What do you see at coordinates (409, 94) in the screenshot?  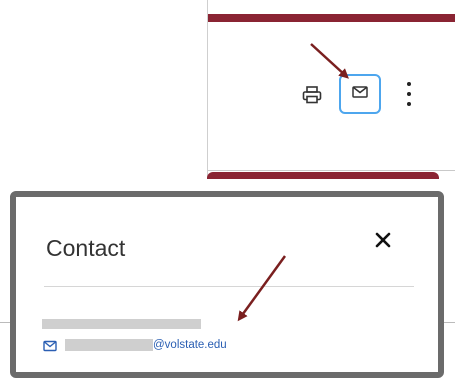 I see `more-vertical-icon` at bounding box center [409, 94].